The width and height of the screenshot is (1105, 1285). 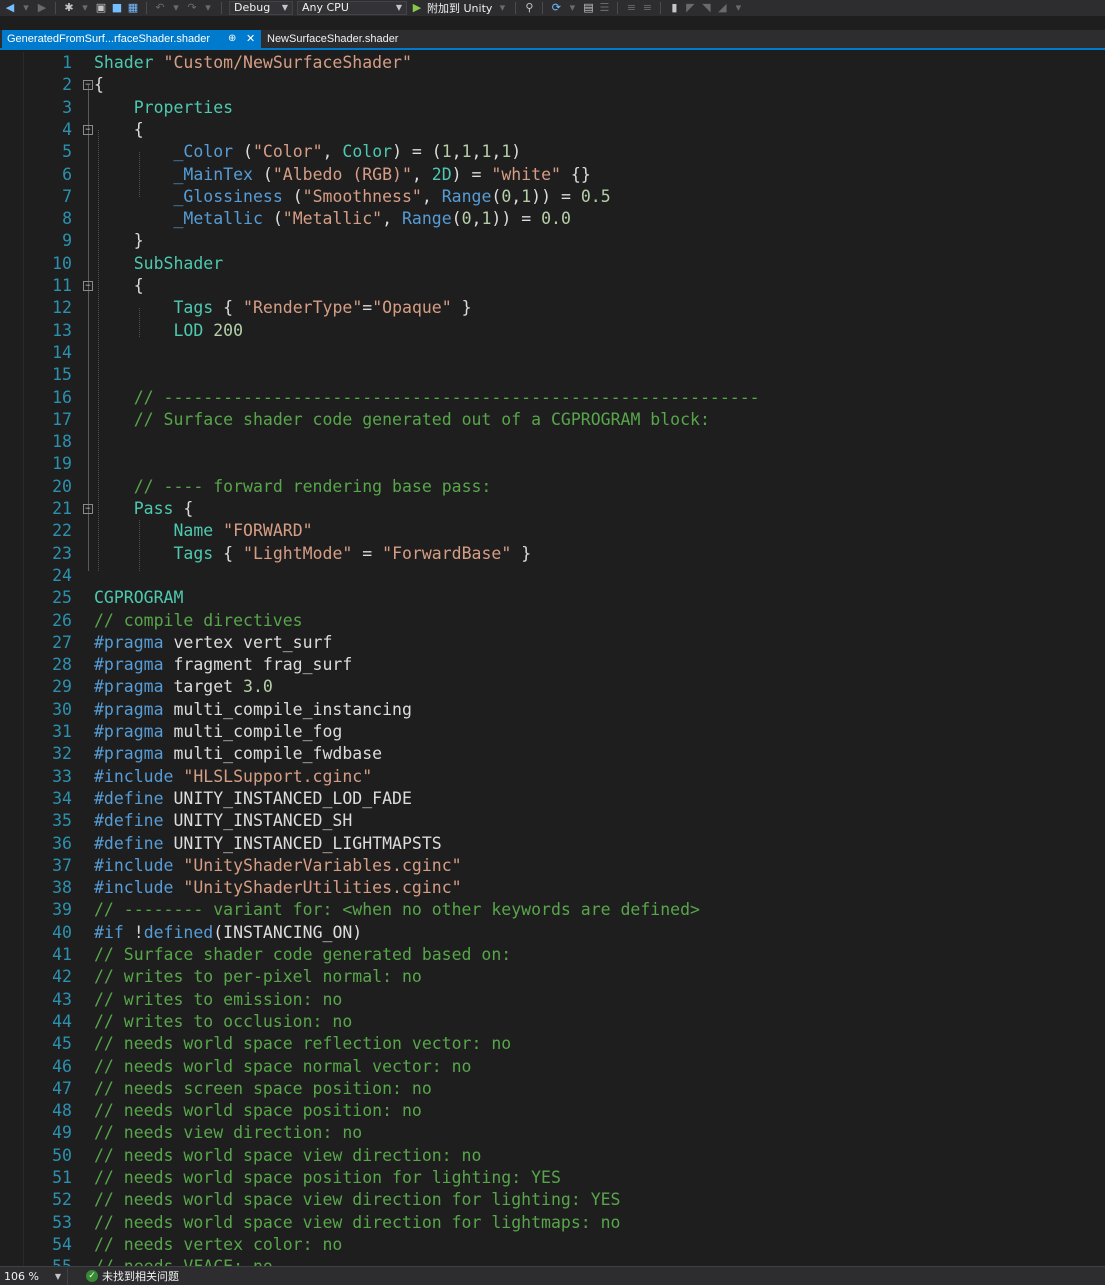 I want to click on code-line: 37 #include "UnityShaderVariables.cginc", so click(x=552, y=866).